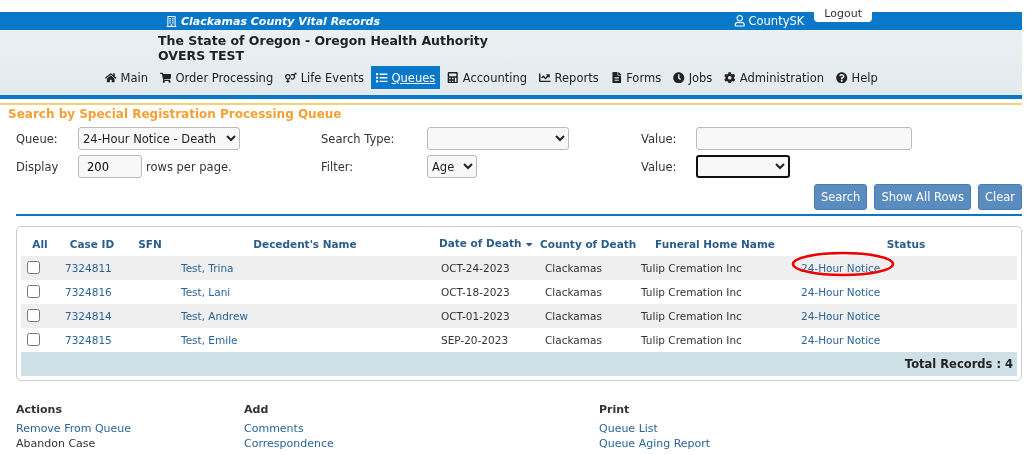  What do you see at coordinates (679, 77) in the screenshot?
I see `clock-icon` at bounding box center [679, 77].